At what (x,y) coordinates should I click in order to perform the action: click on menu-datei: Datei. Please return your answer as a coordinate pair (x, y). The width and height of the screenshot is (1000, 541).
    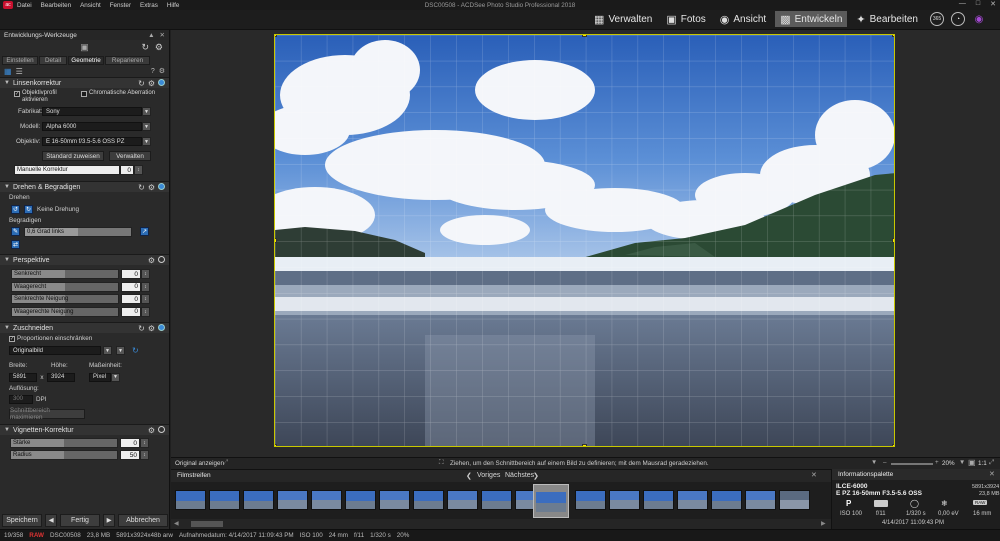
    Looking at the image, I should click on (24, 5).